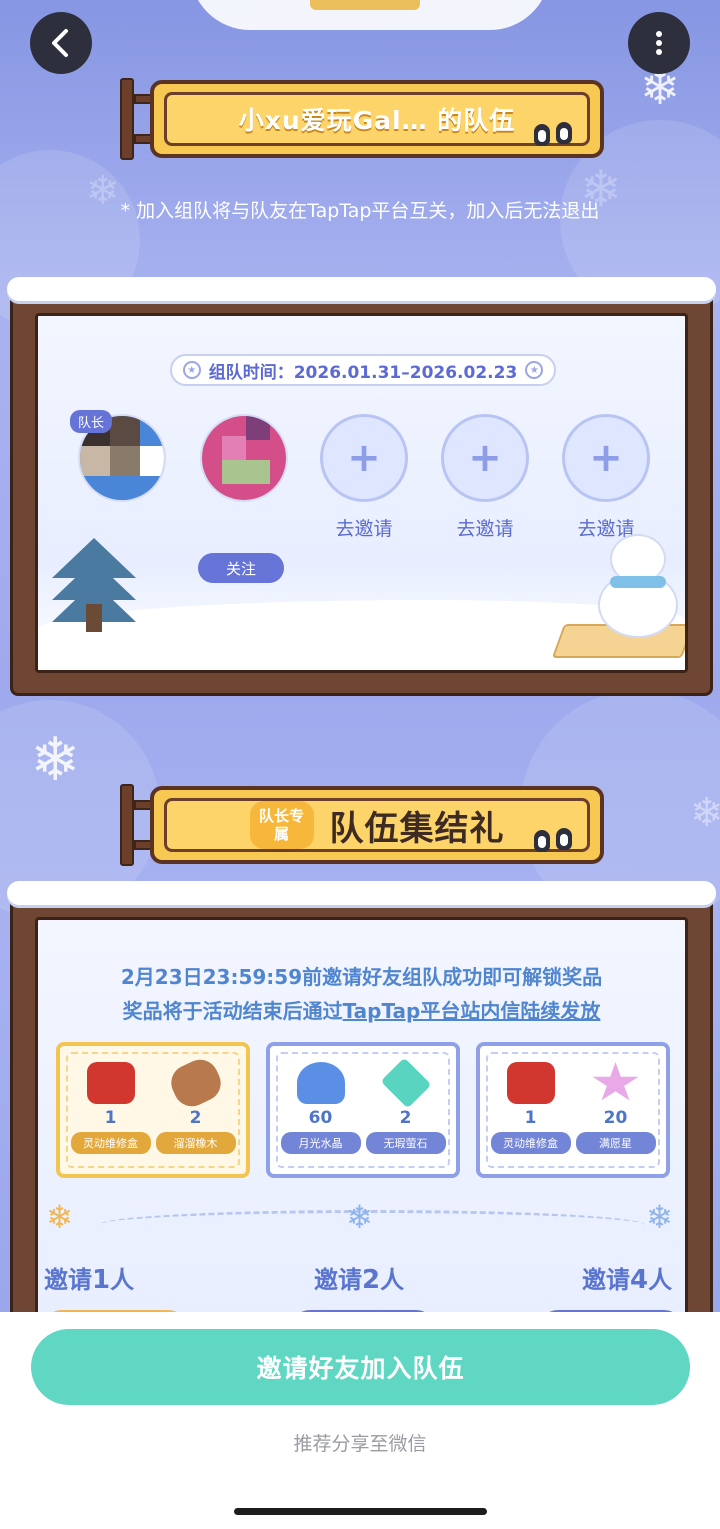 This screenshot has height=1529, width=720. I want to click on chevron-left-icon, so click(60, 43).